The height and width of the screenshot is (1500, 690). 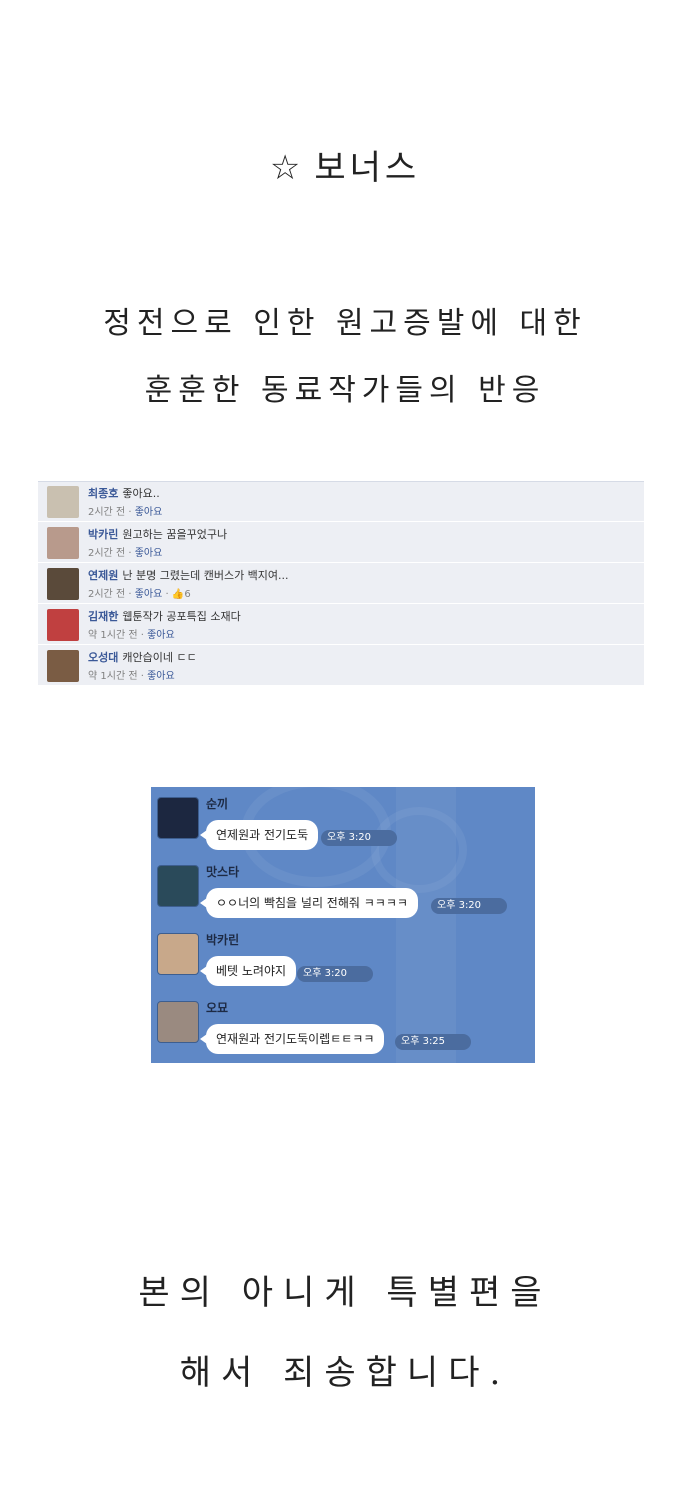 What do you see at coordinates (343, 957) in the screenshot?
I see `chat-message: 박카린 오후 3:20 베텟 노려야지` at bounding box center [343, 957].